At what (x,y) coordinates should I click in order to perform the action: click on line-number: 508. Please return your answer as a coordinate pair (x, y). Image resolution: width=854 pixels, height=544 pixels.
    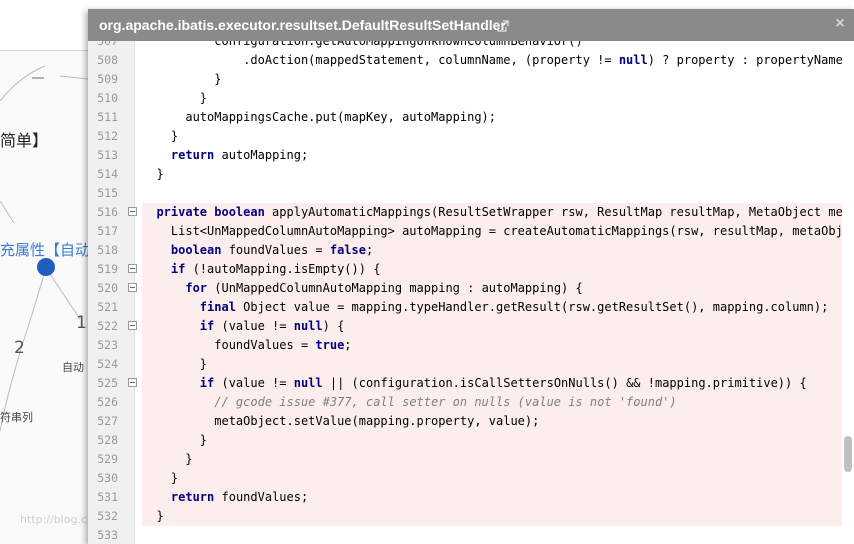
    Looking at the image, I should click on (107, 60).